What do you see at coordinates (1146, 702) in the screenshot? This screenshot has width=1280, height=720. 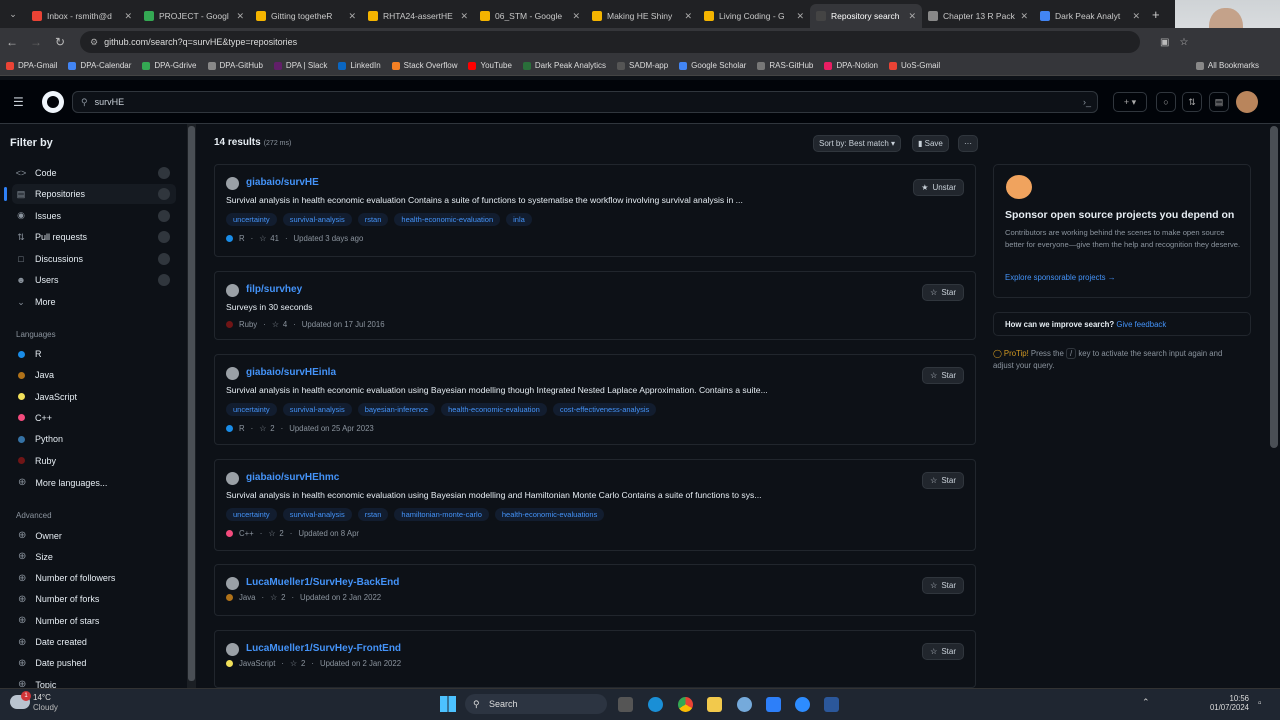 I see `tray-up-arrow-icon: ⌃` at bounding box center [1146, 702].